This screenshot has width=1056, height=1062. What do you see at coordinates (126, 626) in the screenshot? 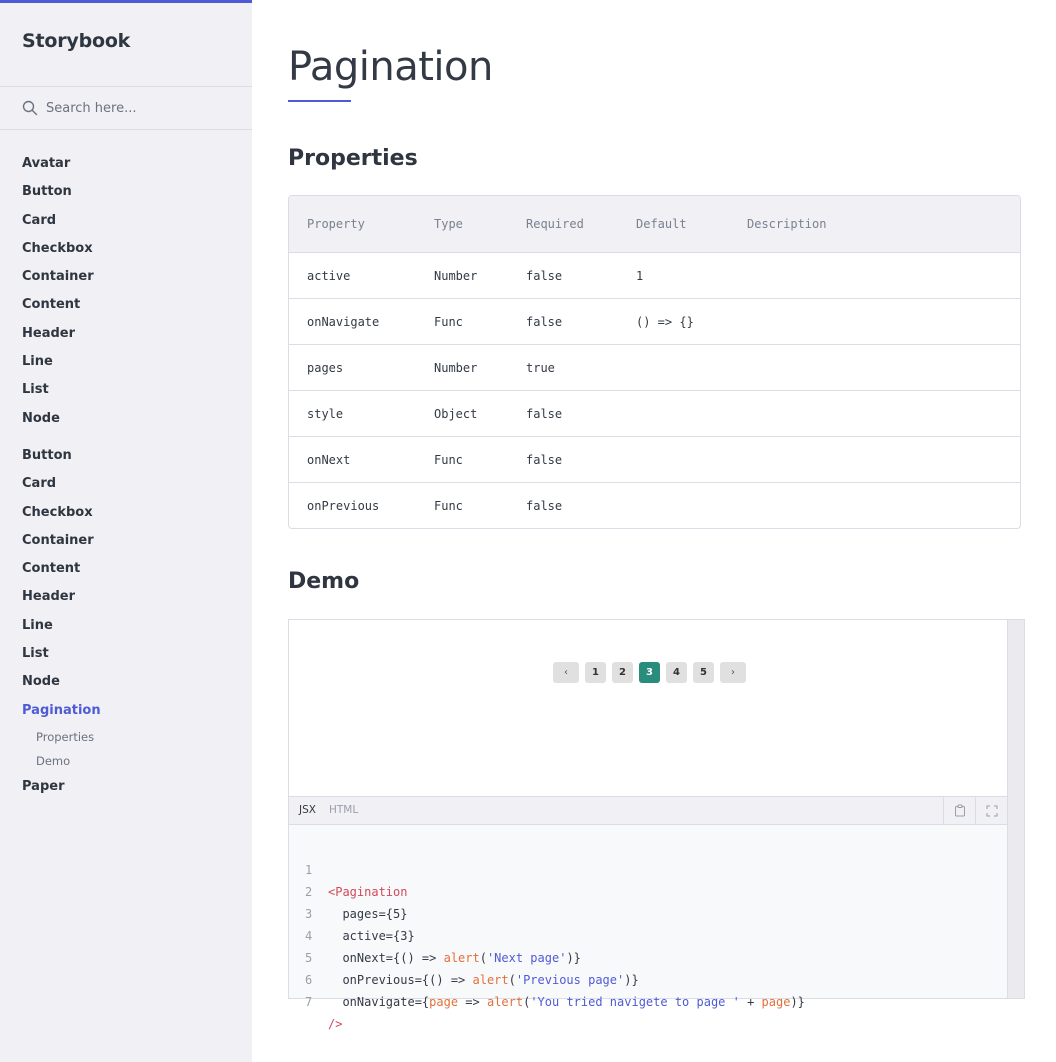
I see `sidebar-item-line-2: Line` at bounding box center [126, 626].